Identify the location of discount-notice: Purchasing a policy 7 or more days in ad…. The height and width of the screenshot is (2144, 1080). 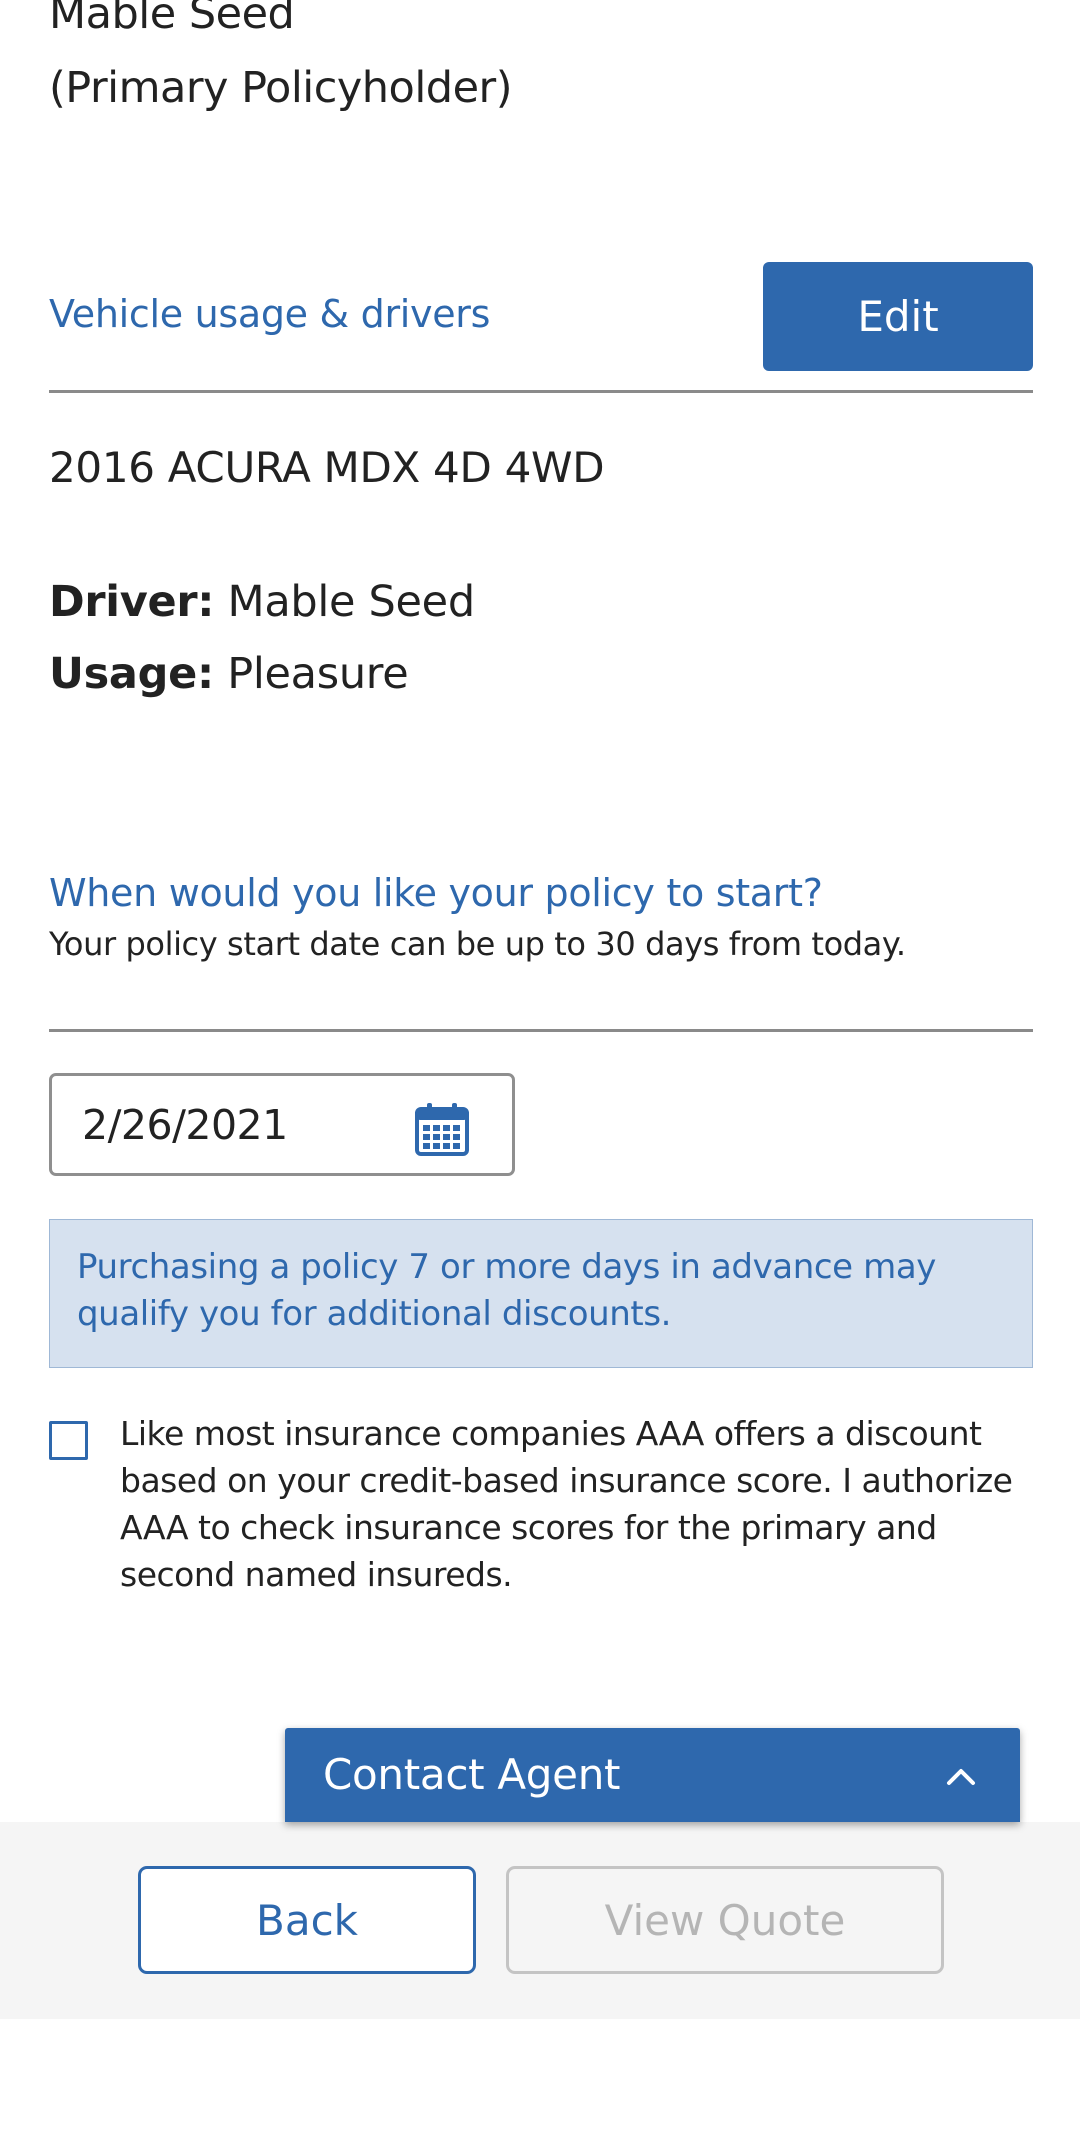
(541, 1293).